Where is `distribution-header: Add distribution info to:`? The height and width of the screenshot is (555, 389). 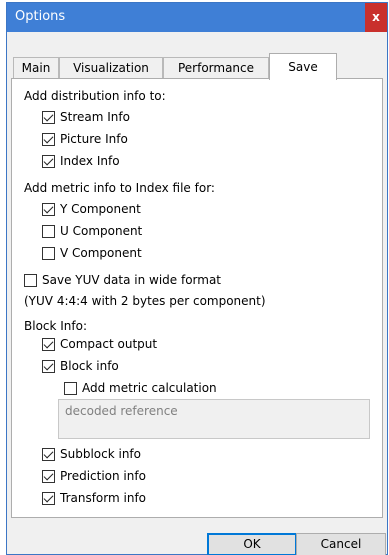
distribution-header: Add distribution info to: is located at coordinates (95, 96).